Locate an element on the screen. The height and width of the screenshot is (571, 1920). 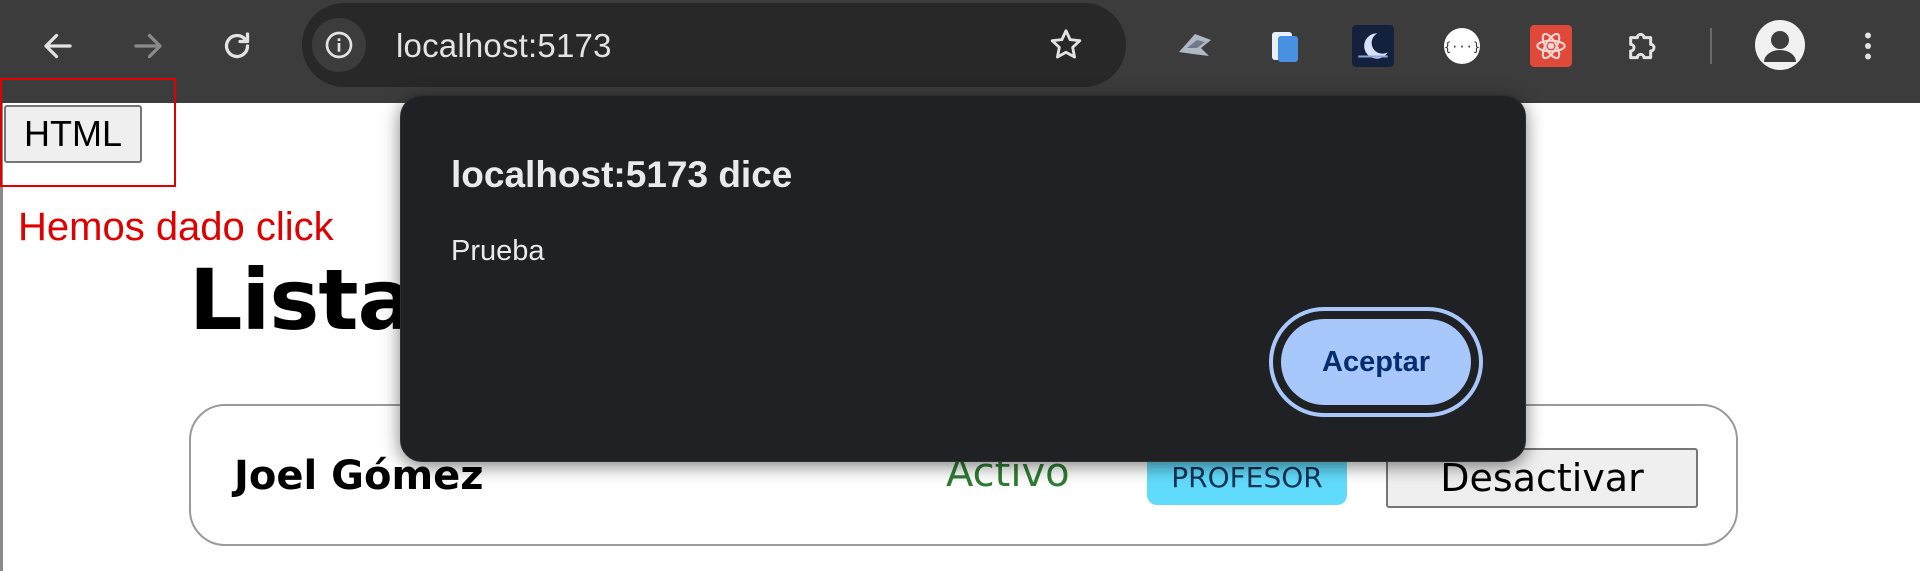
reload-icon is located at coordinates (237, 45).